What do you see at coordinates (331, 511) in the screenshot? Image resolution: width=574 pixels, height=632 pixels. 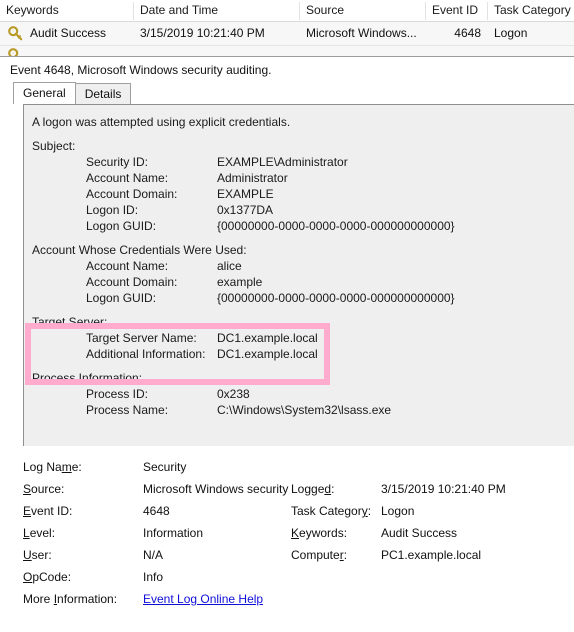 I see `metadata-label-task-category: Task Category:` at bounding box center [331, 511].